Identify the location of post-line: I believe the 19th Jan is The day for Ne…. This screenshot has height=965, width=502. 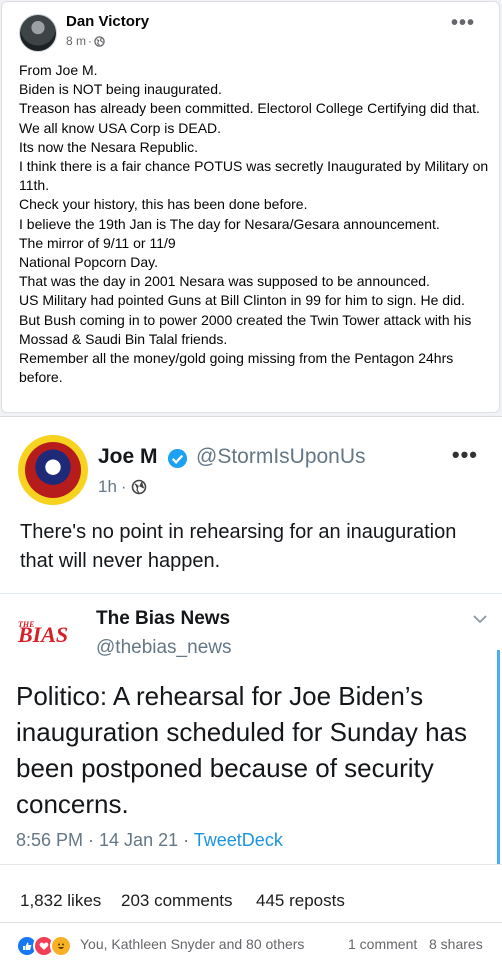
(229, 223).